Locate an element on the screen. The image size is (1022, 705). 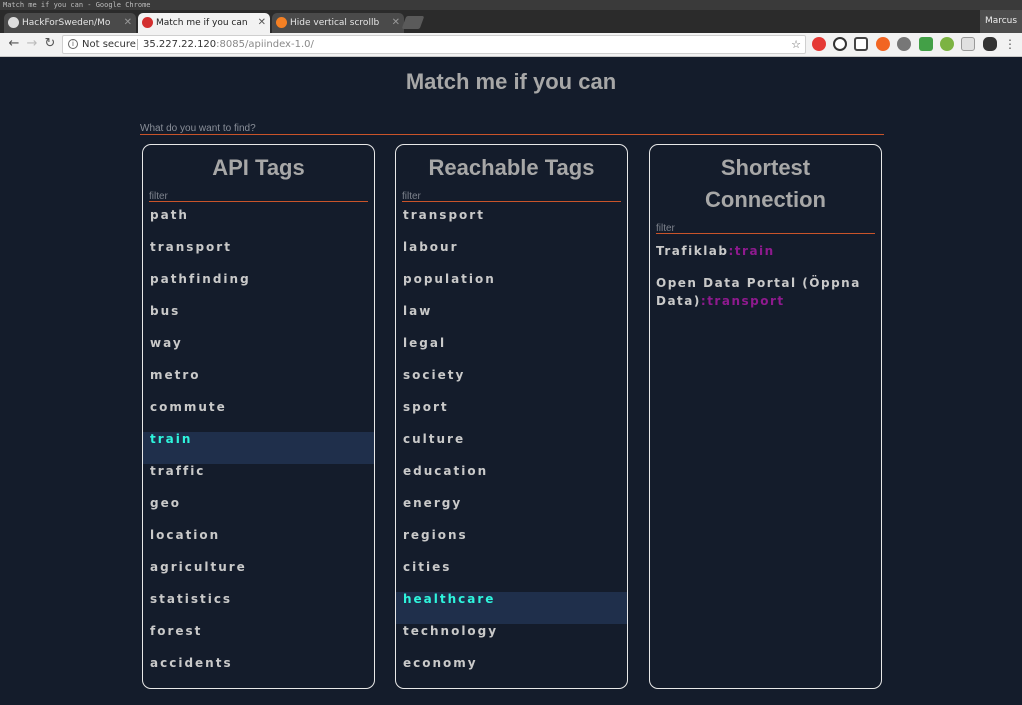
panel-title-line: Connection is located at coordinates (765, 199).